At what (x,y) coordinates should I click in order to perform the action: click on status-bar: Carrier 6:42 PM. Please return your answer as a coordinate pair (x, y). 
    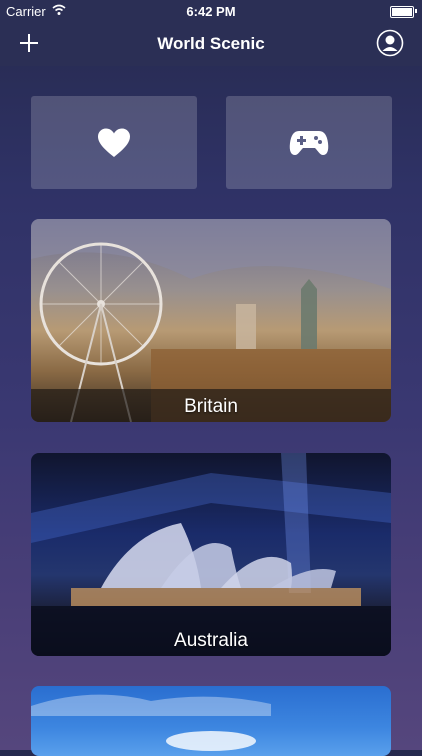
    Looking at the image, I should click on (211, 11).